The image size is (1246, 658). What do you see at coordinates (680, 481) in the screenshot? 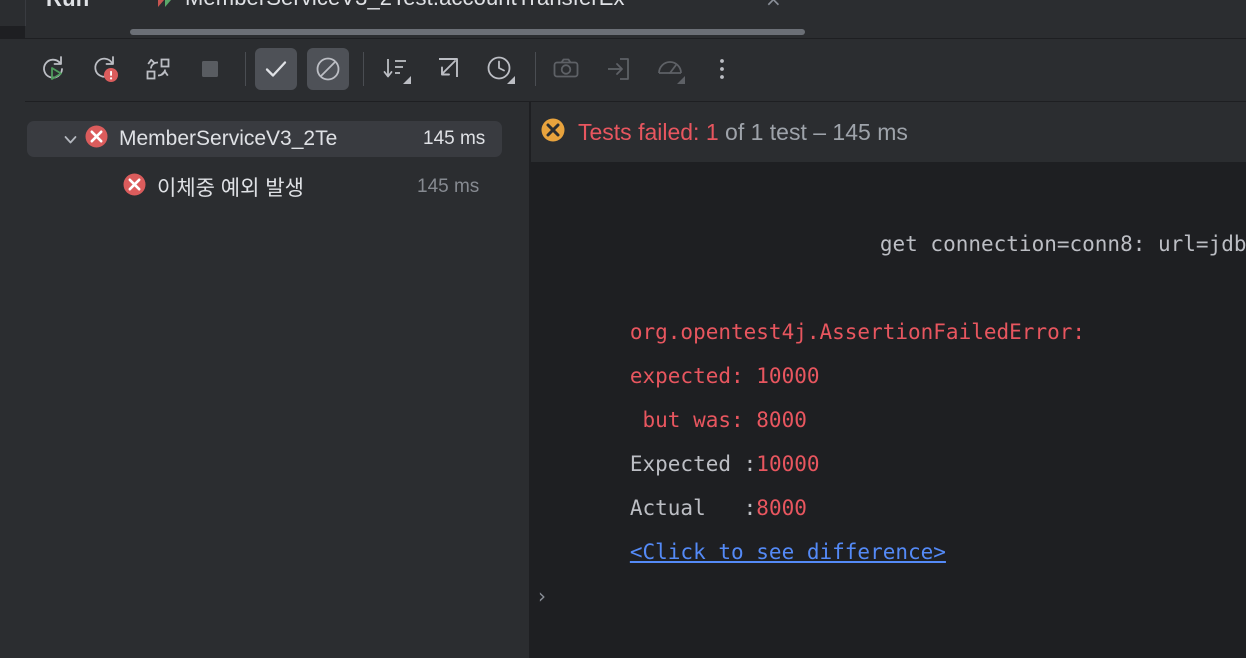
I see `console-line-actual: Actual :8000` at bounding box center [680, 481].